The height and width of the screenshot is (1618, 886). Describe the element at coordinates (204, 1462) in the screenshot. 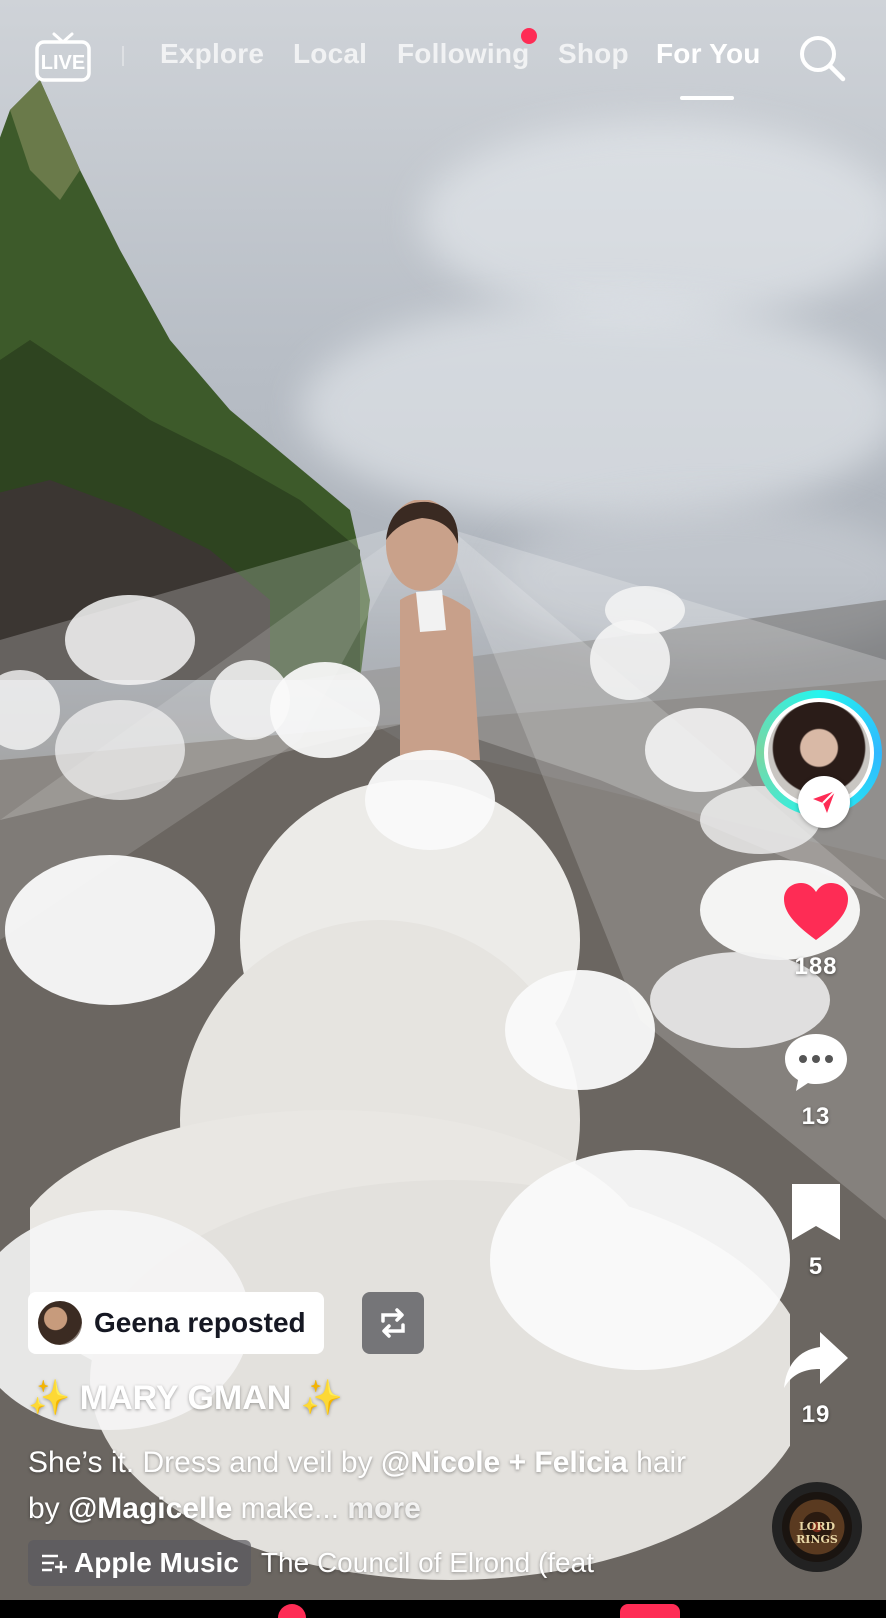

I see `caption-text-1: She’s it. Dress and veil by` at that location.